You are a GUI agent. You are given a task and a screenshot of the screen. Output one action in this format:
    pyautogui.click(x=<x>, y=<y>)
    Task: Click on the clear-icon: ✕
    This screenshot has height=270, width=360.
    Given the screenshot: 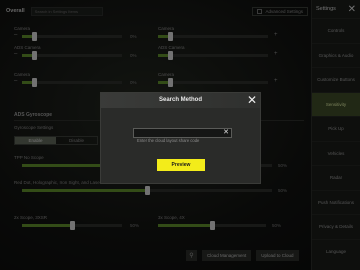 What is the action you would take?
    pyautogui.click(x=226, y=133)
    